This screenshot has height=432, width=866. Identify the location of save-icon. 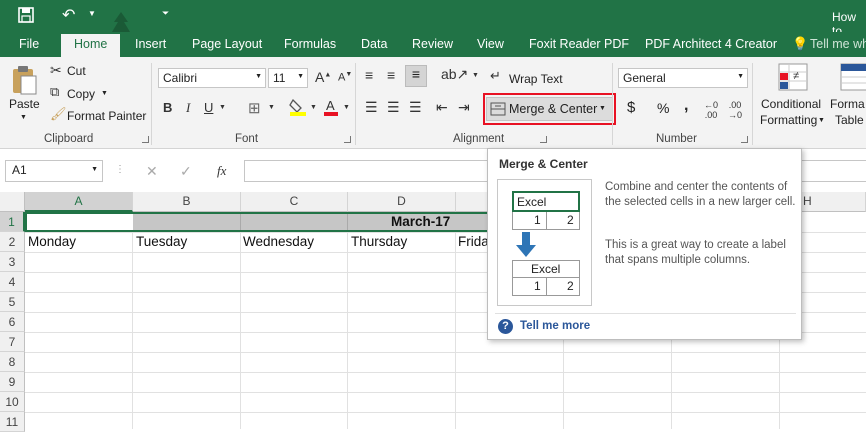
(26, 16).